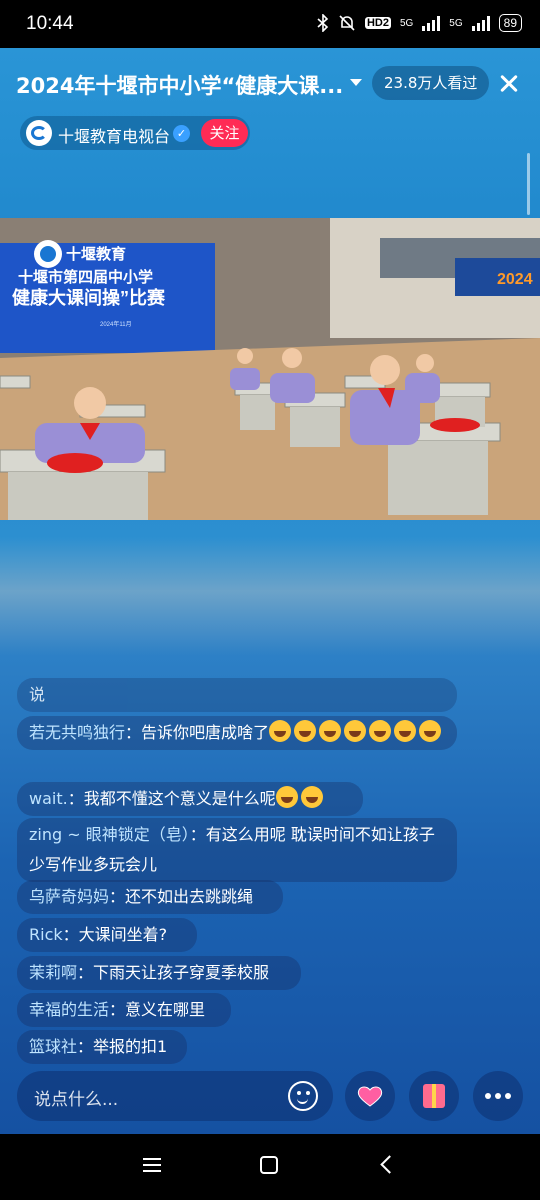  Describe the element at coordinates (431, 23) in the screenshot. I see `signal-icon` at that location.